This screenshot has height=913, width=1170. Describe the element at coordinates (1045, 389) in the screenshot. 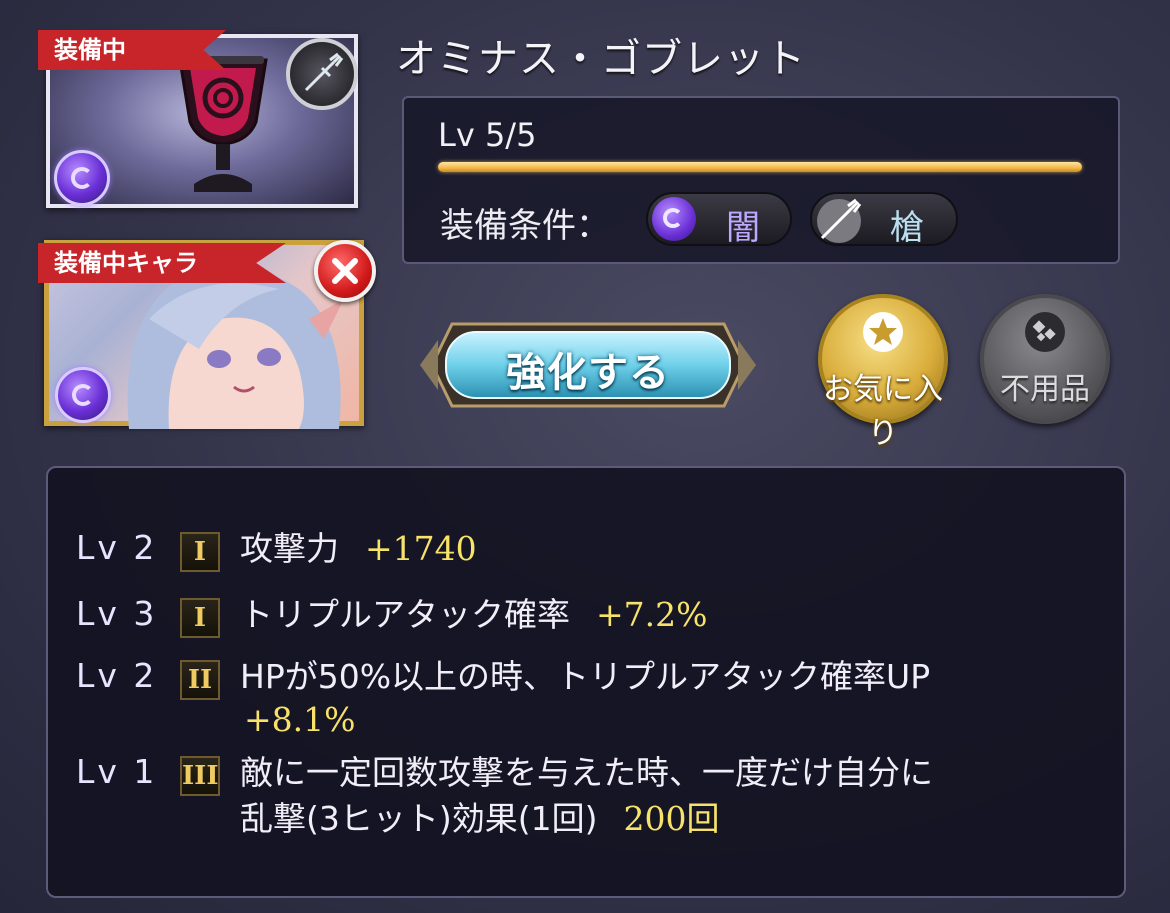

I see `junk-label: 不用品` at that location.